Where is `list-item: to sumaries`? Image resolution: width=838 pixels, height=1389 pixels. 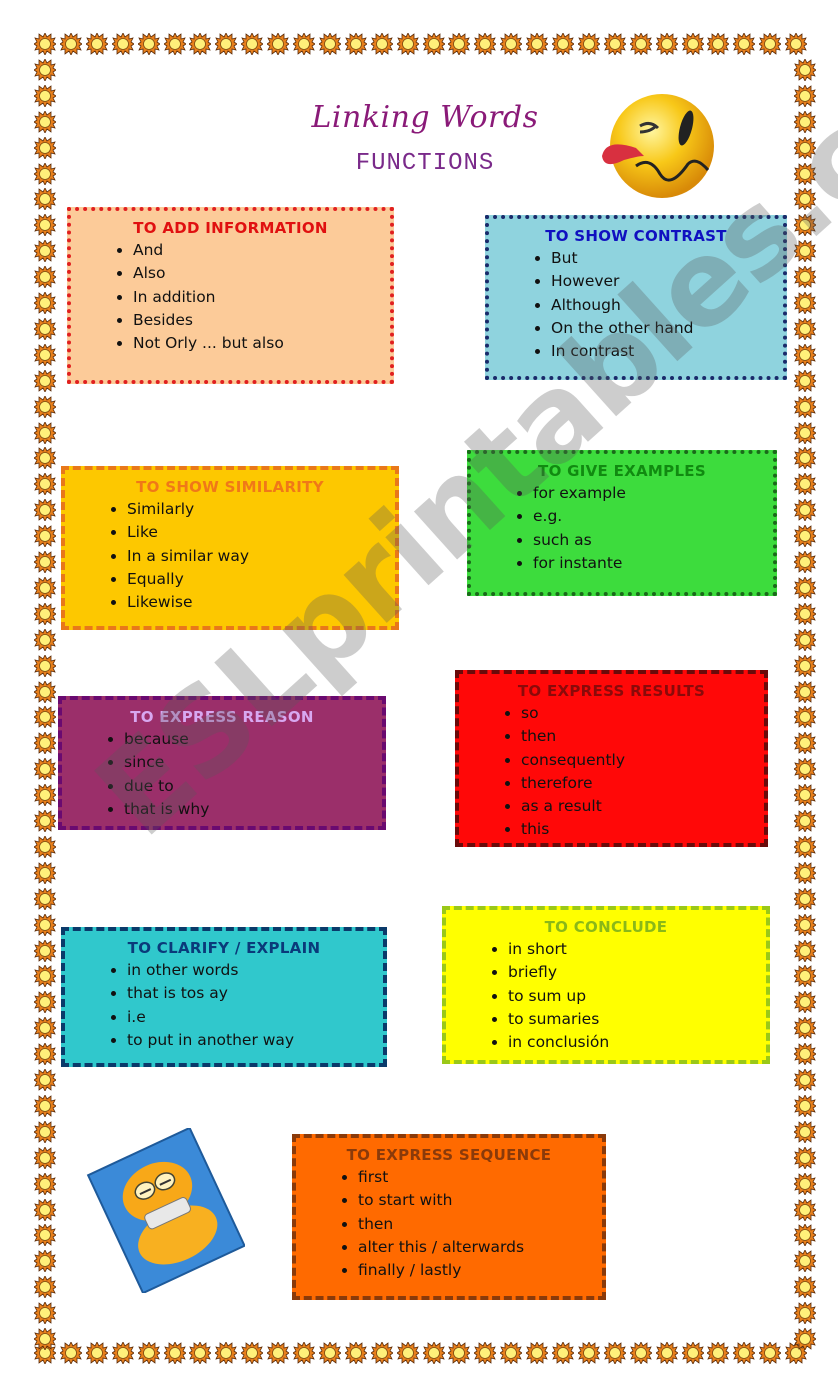 list-item: to sumaries is located at coordinates (632, 1019).